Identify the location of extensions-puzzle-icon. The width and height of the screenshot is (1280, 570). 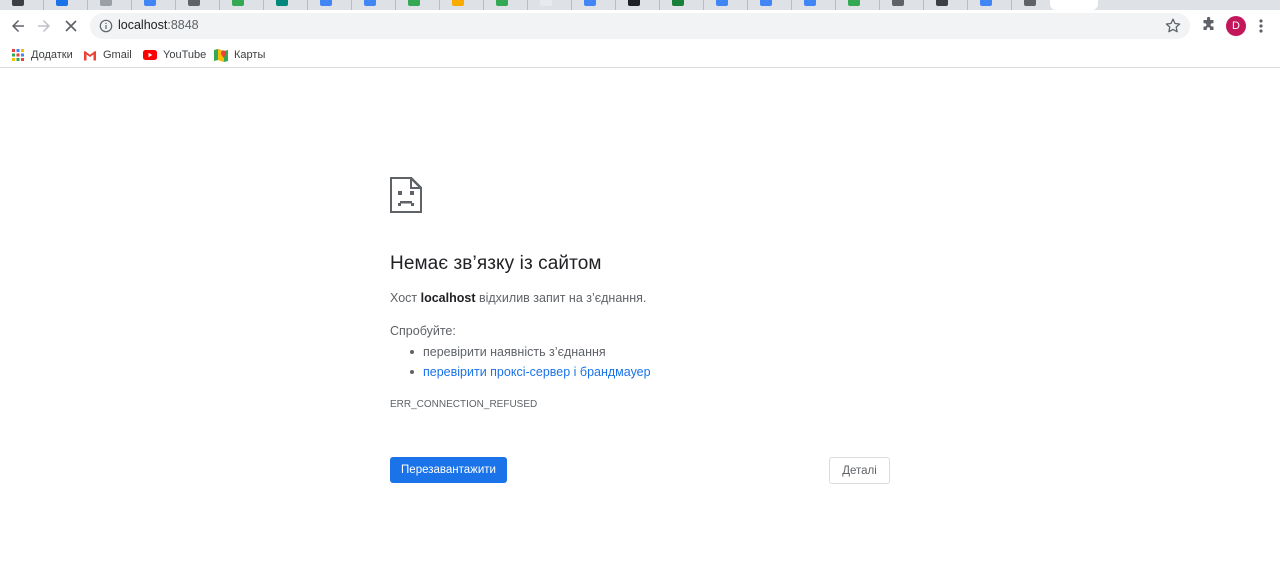
(1209, 25).